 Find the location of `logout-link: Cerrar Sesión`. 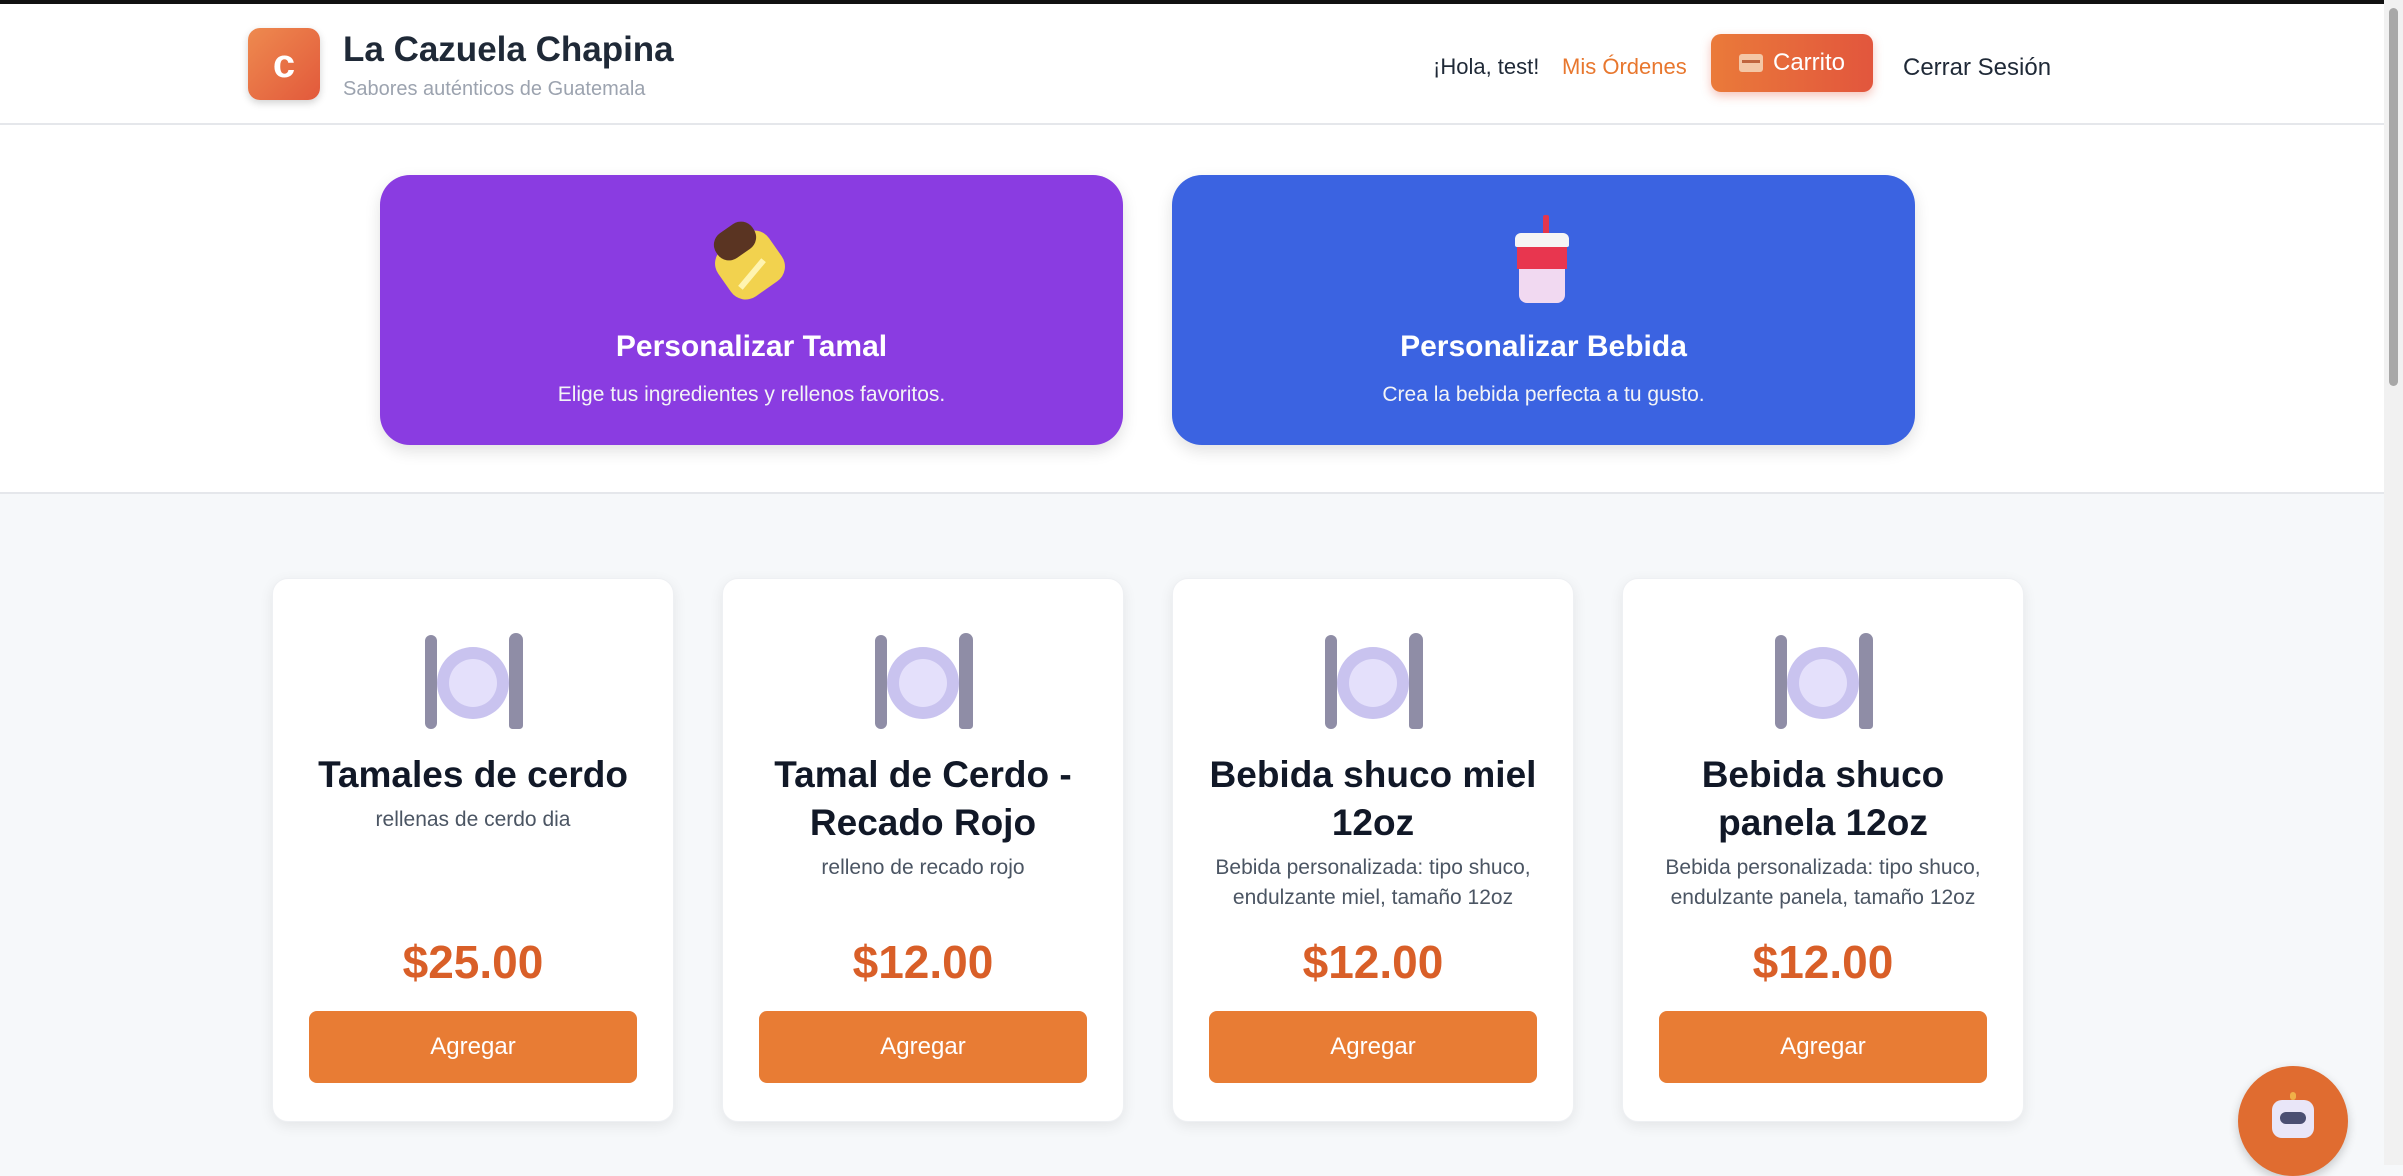

logout-link: Cerrar Sesión is located at coordinates (1977, 68).